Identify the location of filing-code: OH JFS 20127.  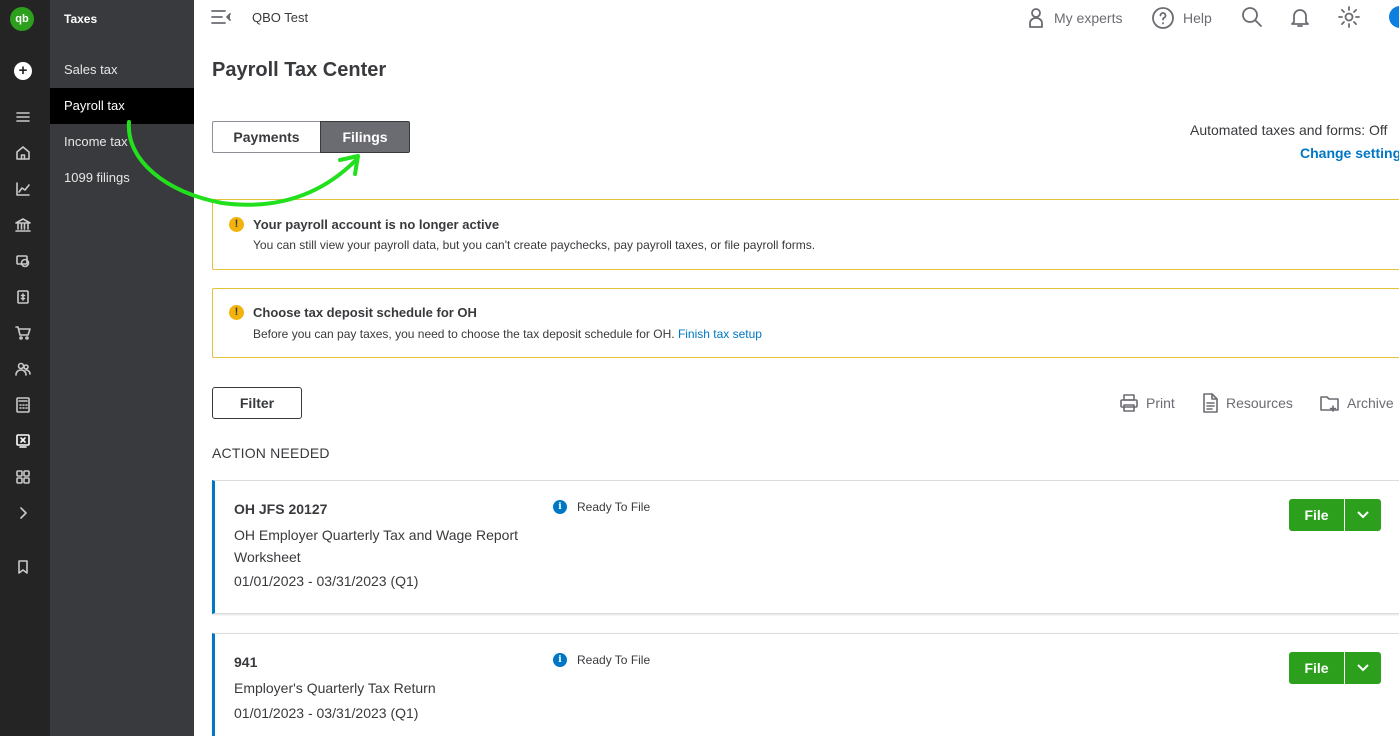
(281, 509).